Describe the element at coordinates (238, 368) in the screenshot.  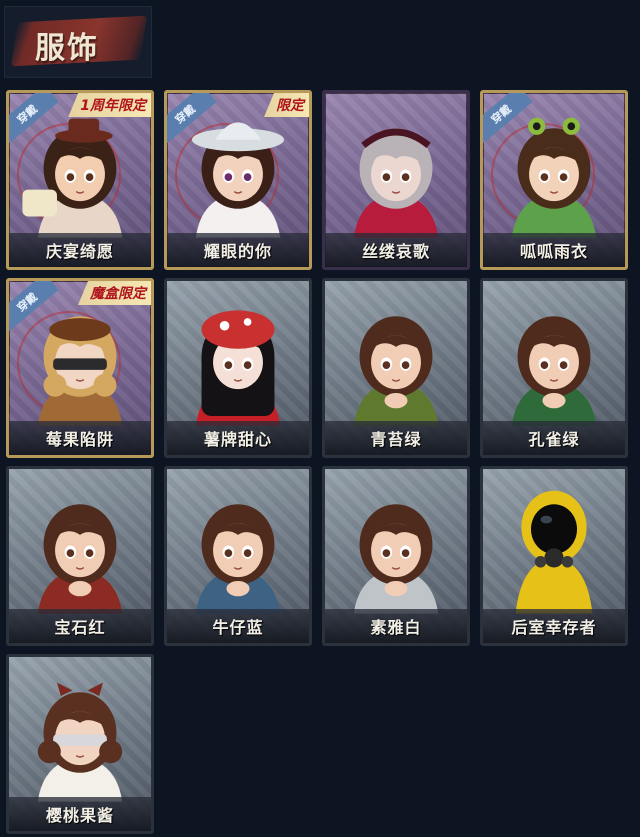
I see `costume-card: 薯牌甜心` at that location.